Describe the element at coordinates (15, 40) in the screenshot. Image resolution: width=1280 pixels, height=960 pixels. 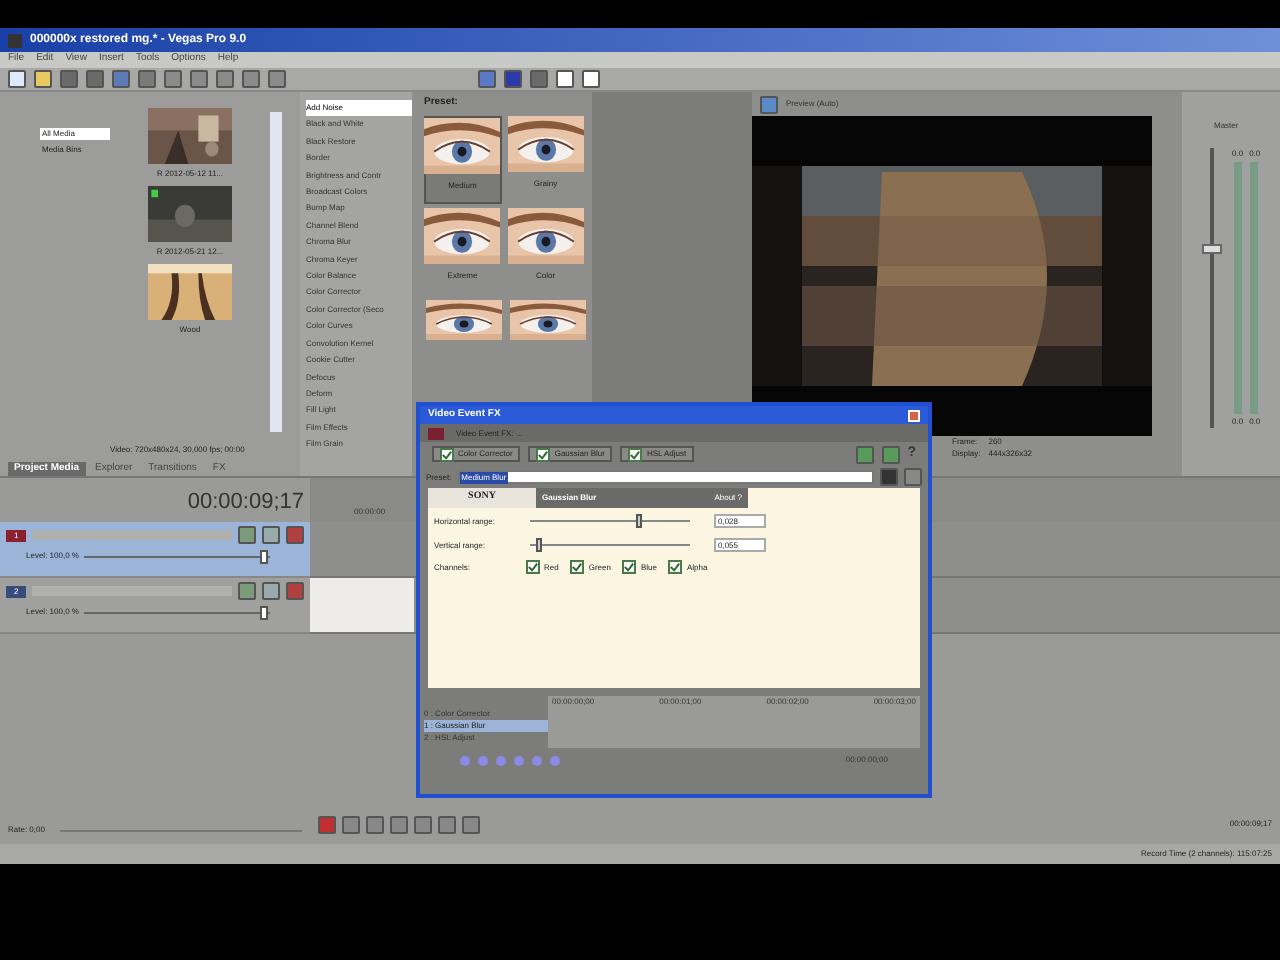
I see `app-icon` at that location.